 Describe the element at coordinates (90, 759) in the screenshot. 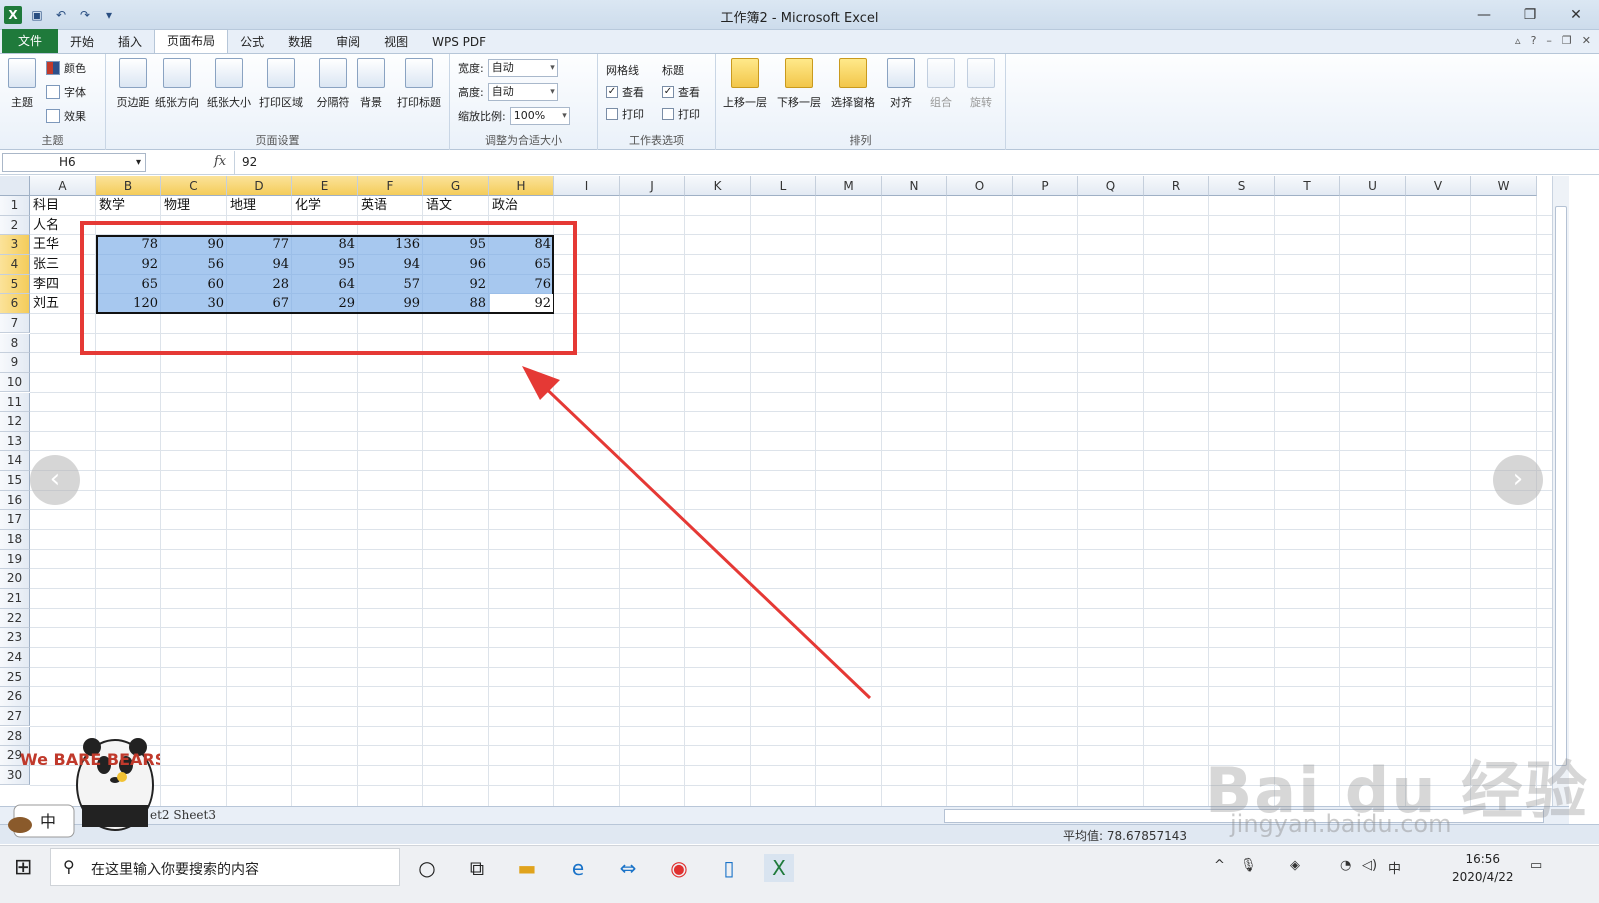

I see `sticker-text: We BARE BEARS` at that location.